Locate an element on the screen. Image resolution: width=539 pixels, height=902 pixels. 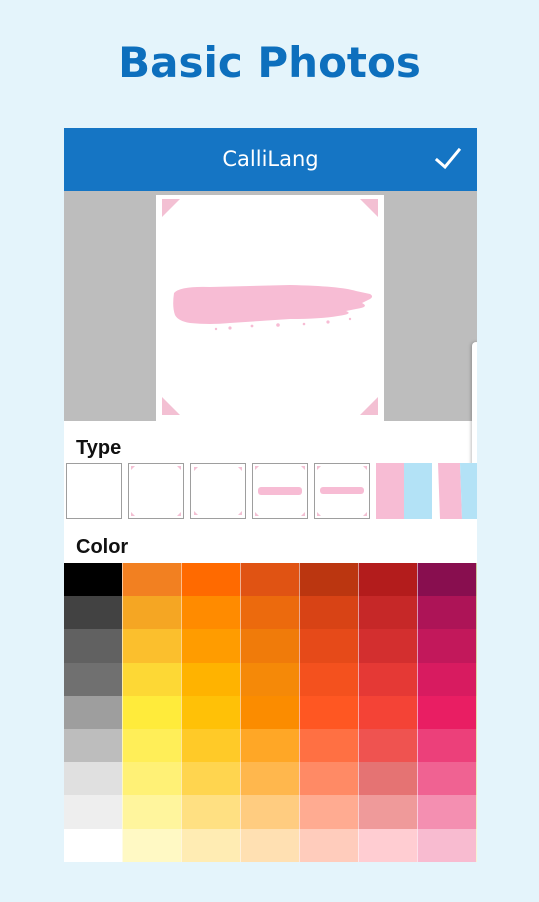
type-option-brush-frame is located at coordinates (342, 491).